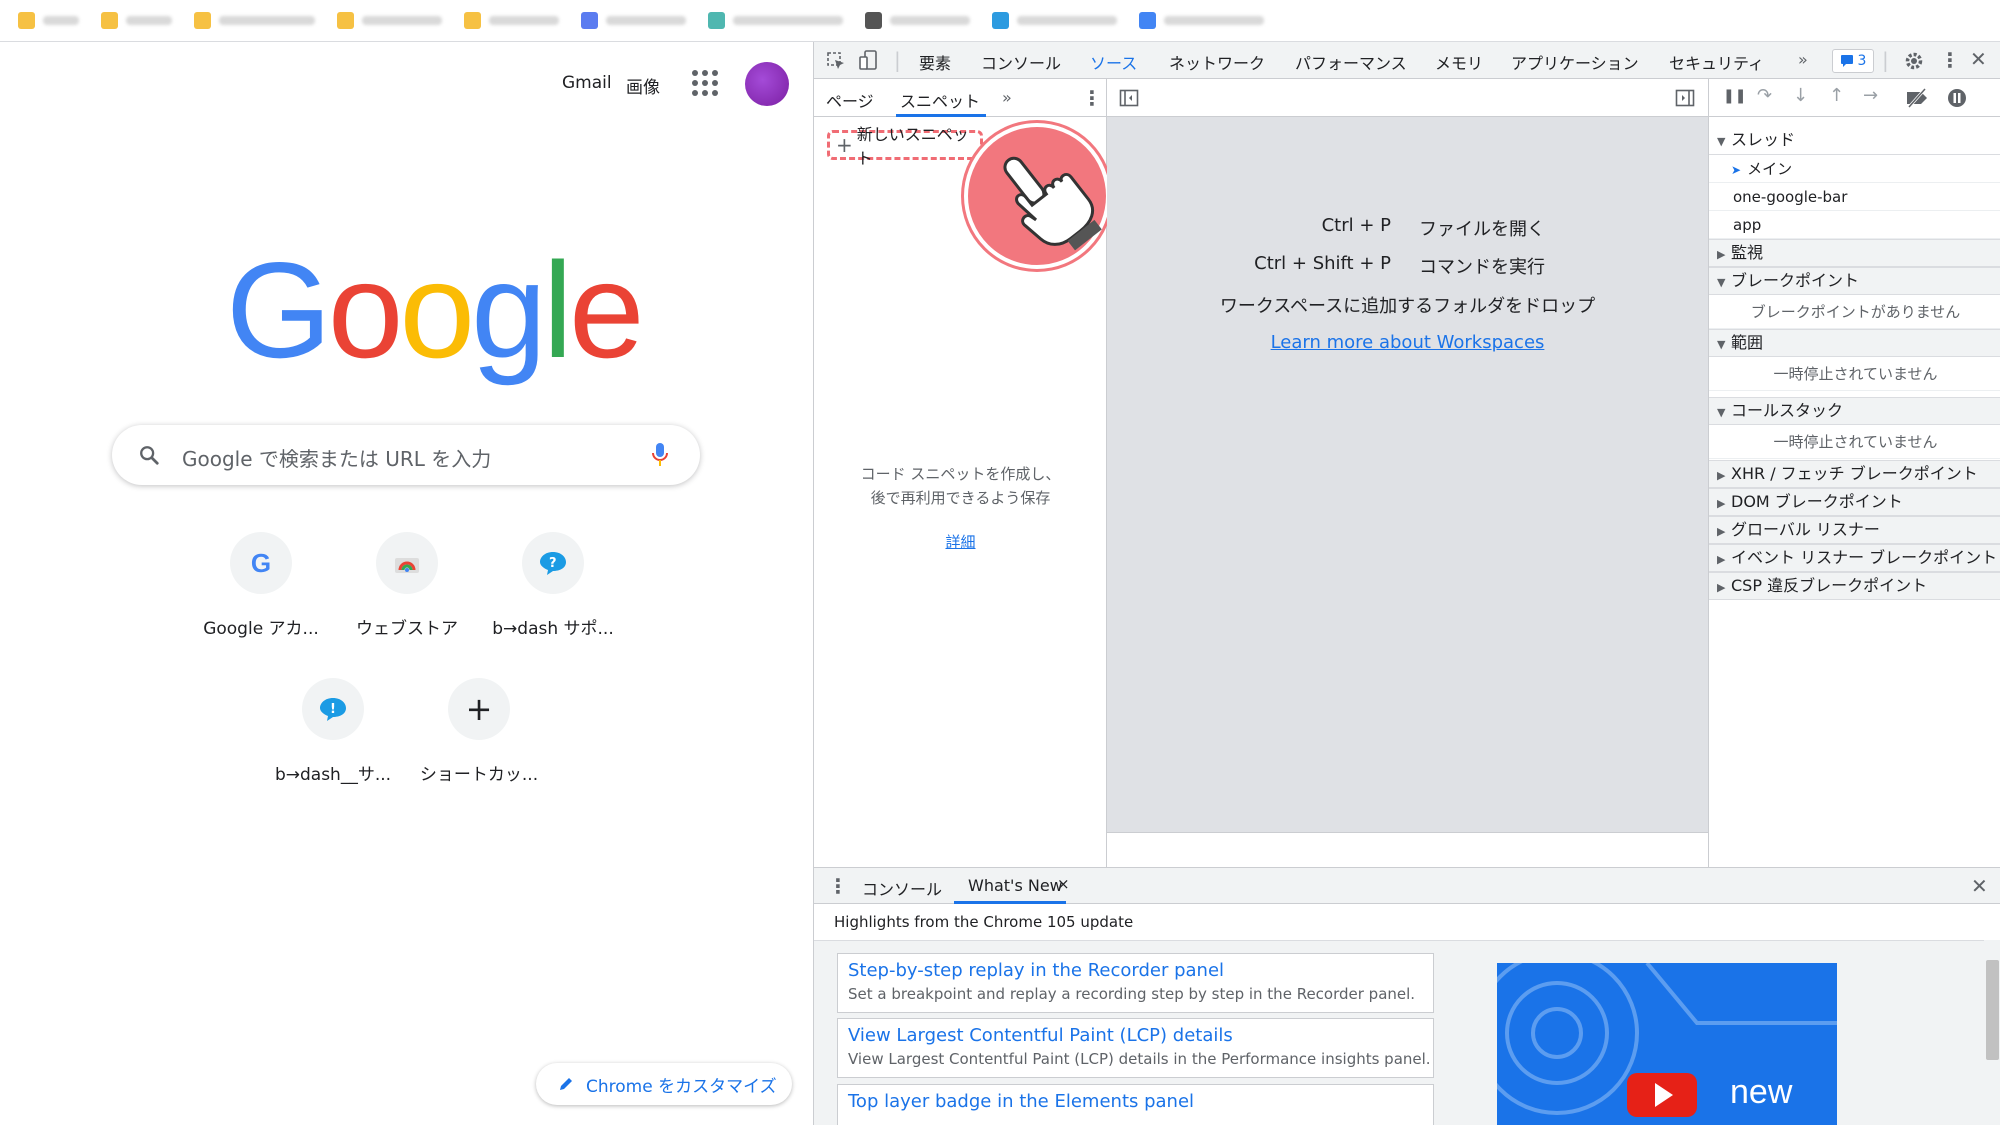 The image size is (2000, 1125). Describe the element at coordinates (1407, 342) in the screenshot. I see `workspaces-link: Learn more about Workspaces` at that location.